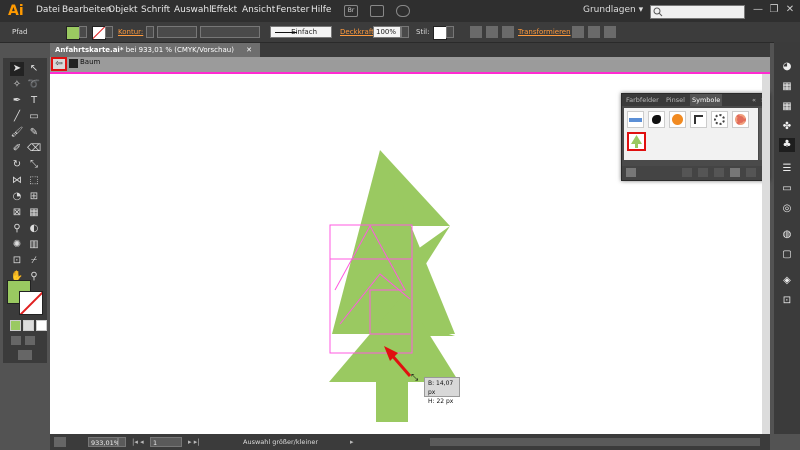  I want to click on stroke-swatch, so click(31, 303).